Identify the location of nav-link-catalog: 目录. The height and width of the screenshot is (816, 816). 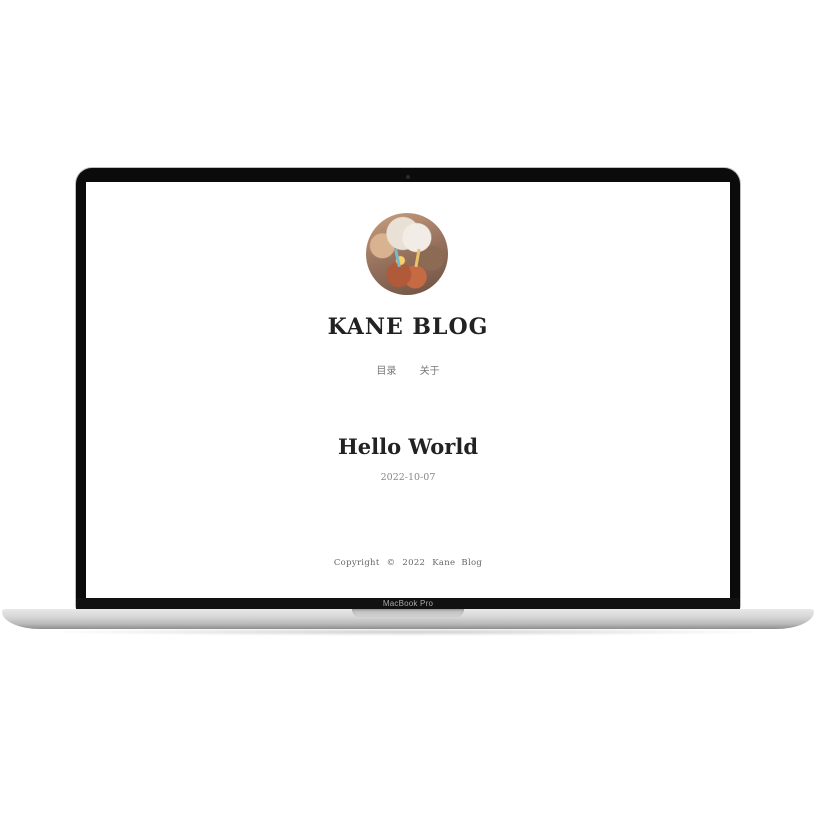
(386, 369).